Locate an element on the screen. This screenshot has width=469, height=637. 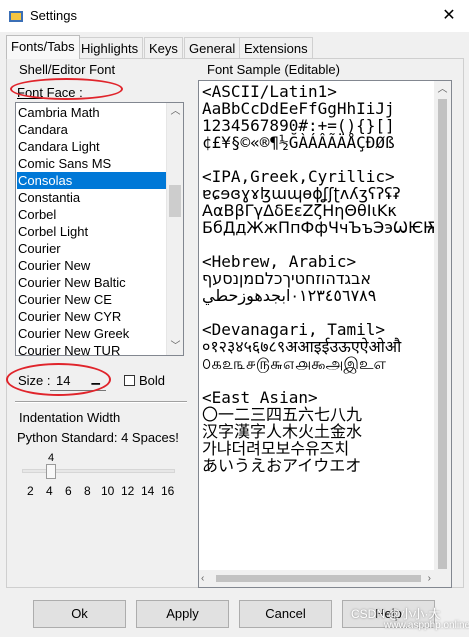
sample-horizontal-scrollbar: ‹ › is located at coordinates (325, 578).